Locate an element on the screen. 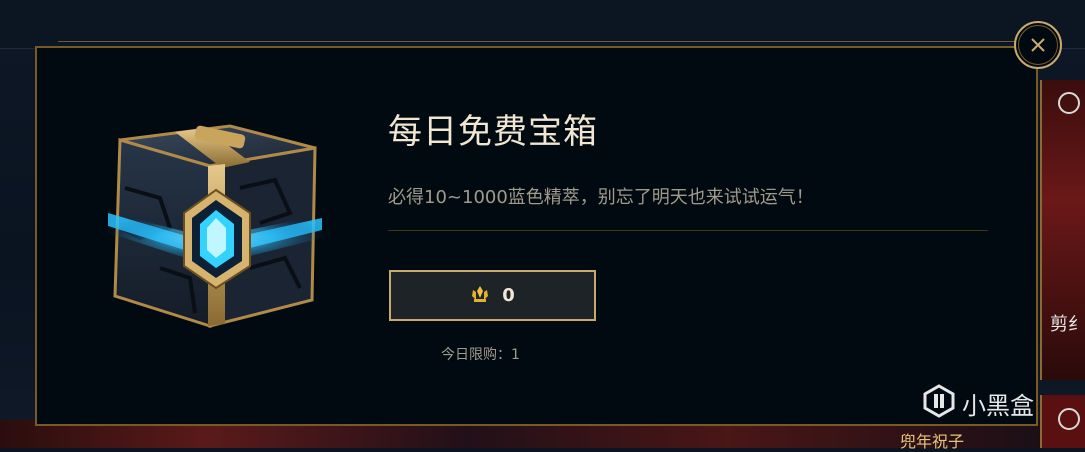 The image size is (1085, 452). daily-limit-text: 今日限购：1 is located at coordinates (480, 355).